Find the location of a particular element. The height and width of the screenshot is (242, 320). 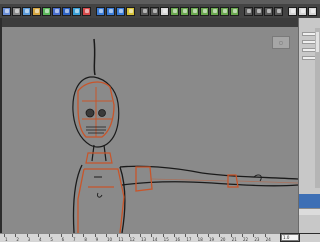

soft-mod-icon is located at coordinates (76, 11).